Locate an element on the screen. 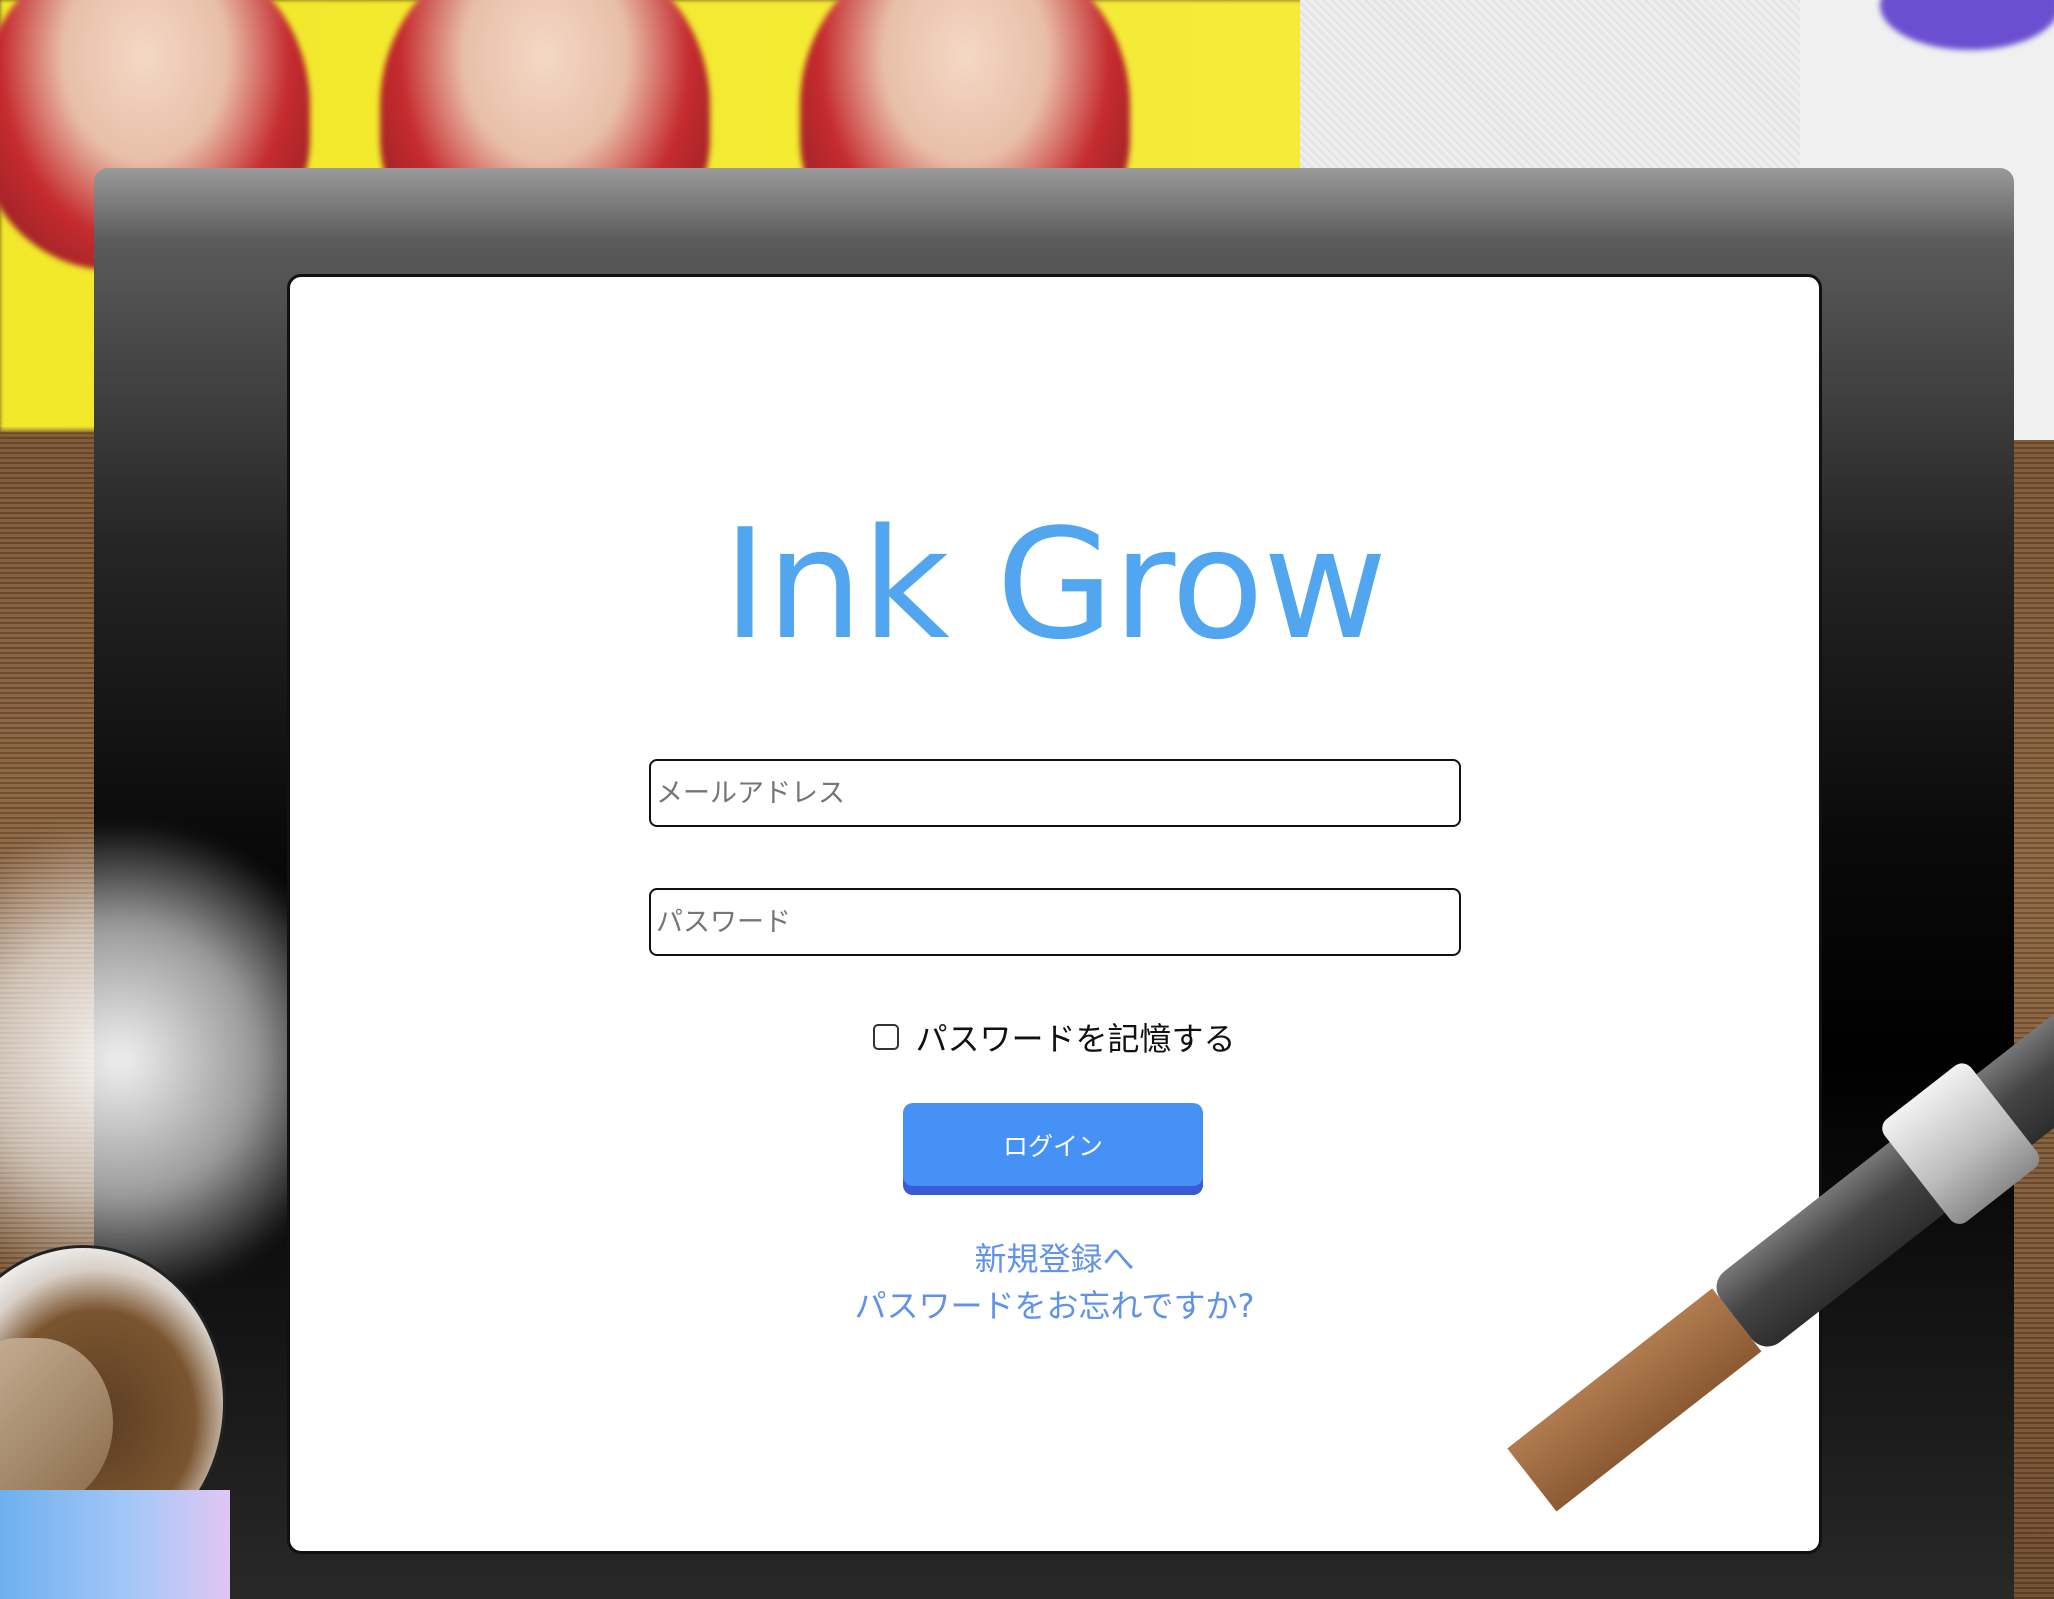 The image size is (2054, 1599). remember-password-checkbox is located at coordinates (886, 1037).